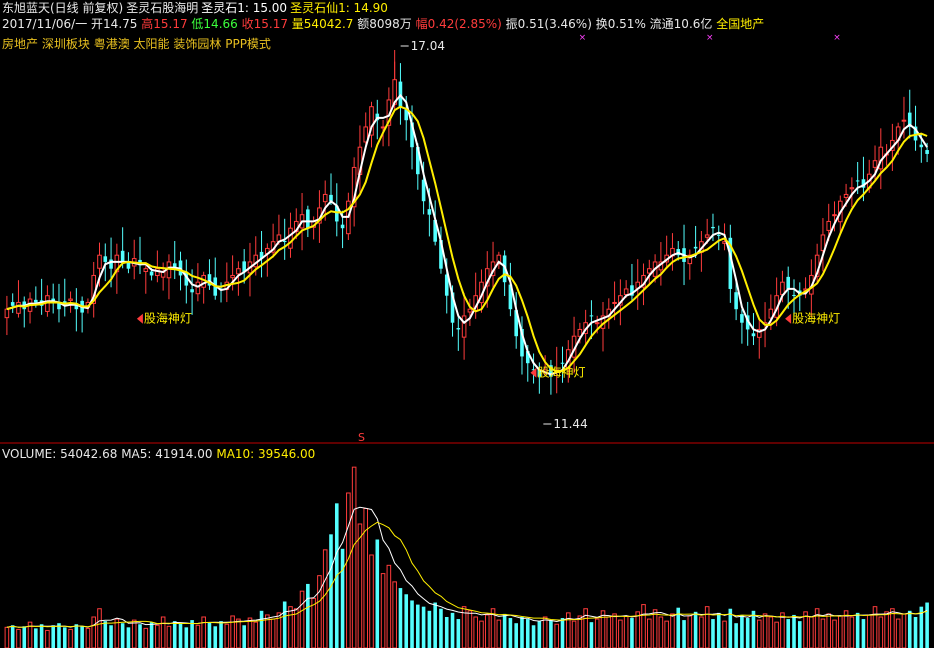 Image resolution: width=934 pixels, height=648 pixels. Describe the element at coordinates (168, 318) in the screenshot. I see `signal-label: 股海神灯` at that location.